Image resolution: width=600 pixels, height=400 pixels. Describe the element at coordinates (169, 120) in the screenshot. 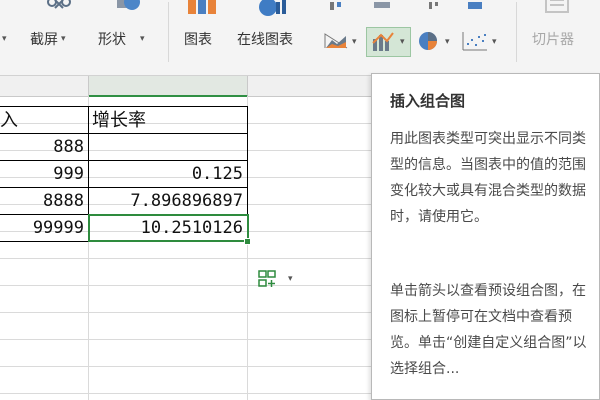

I see `cell-header-growth-rate: 增长率` at that location.